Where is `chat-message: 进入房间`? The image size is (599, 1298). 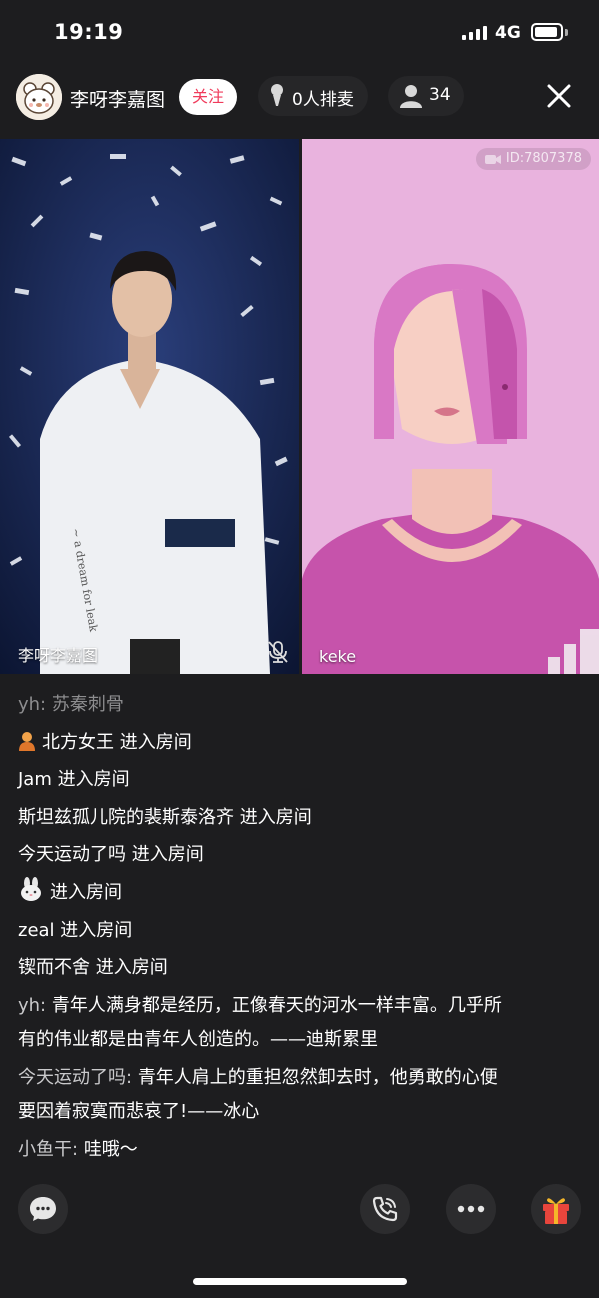
chat-message: 进入房间 is located at coordinates (298, 893).